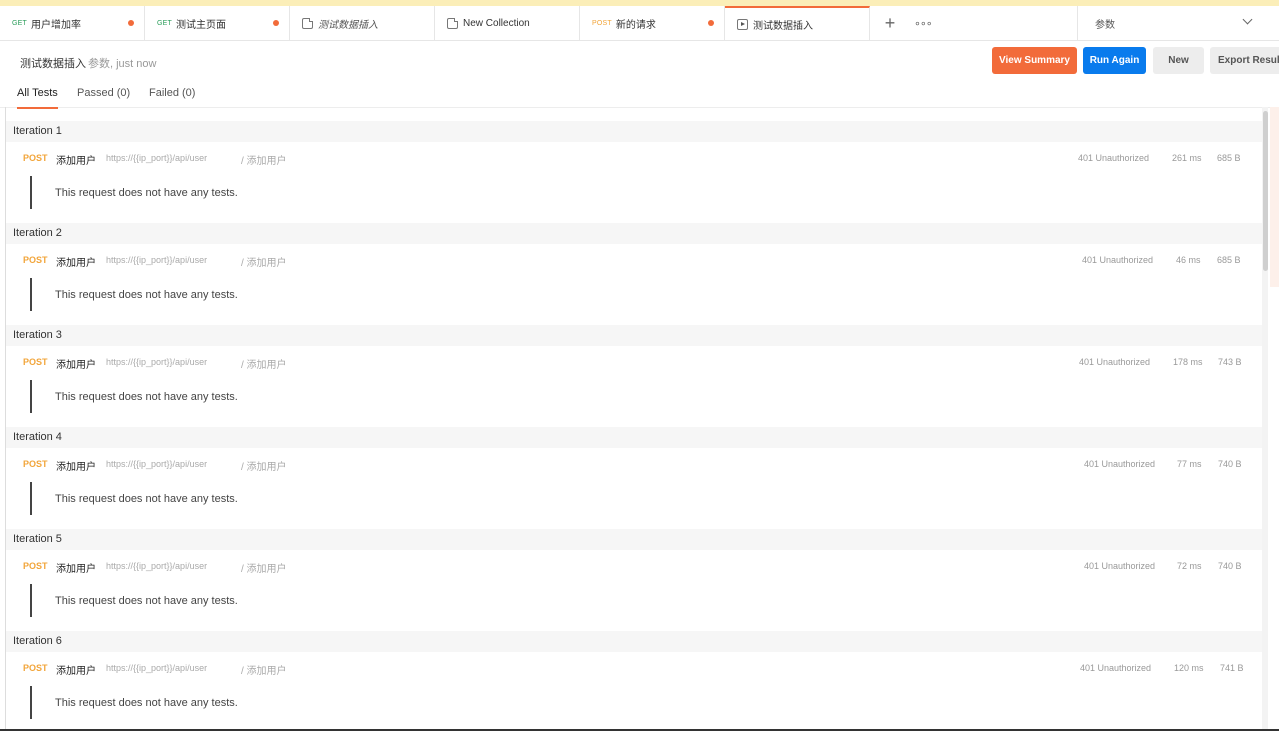  What do you see at coordinates (634, 131) in the screenshot?
I see `iteration-header: Iteration 1` at bounding box center [634, 131].